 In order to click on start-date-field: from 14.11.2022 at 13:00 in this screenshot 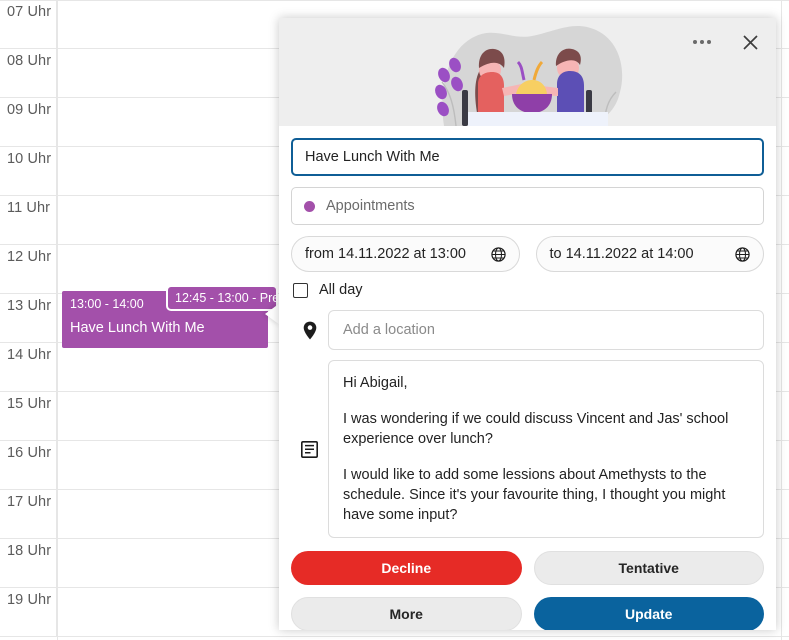, I will do `click(405, 254)`.